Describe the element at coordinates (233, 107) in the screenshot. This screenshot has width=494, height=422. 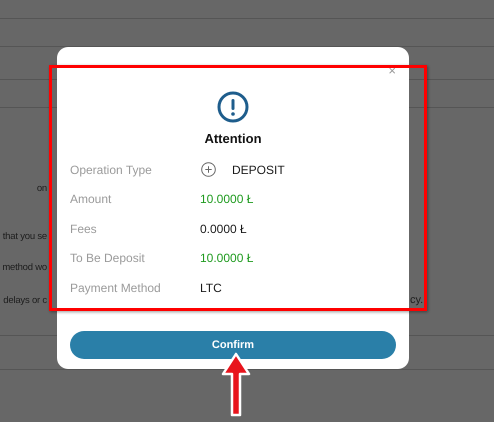
I see `alert-icon` at that location.